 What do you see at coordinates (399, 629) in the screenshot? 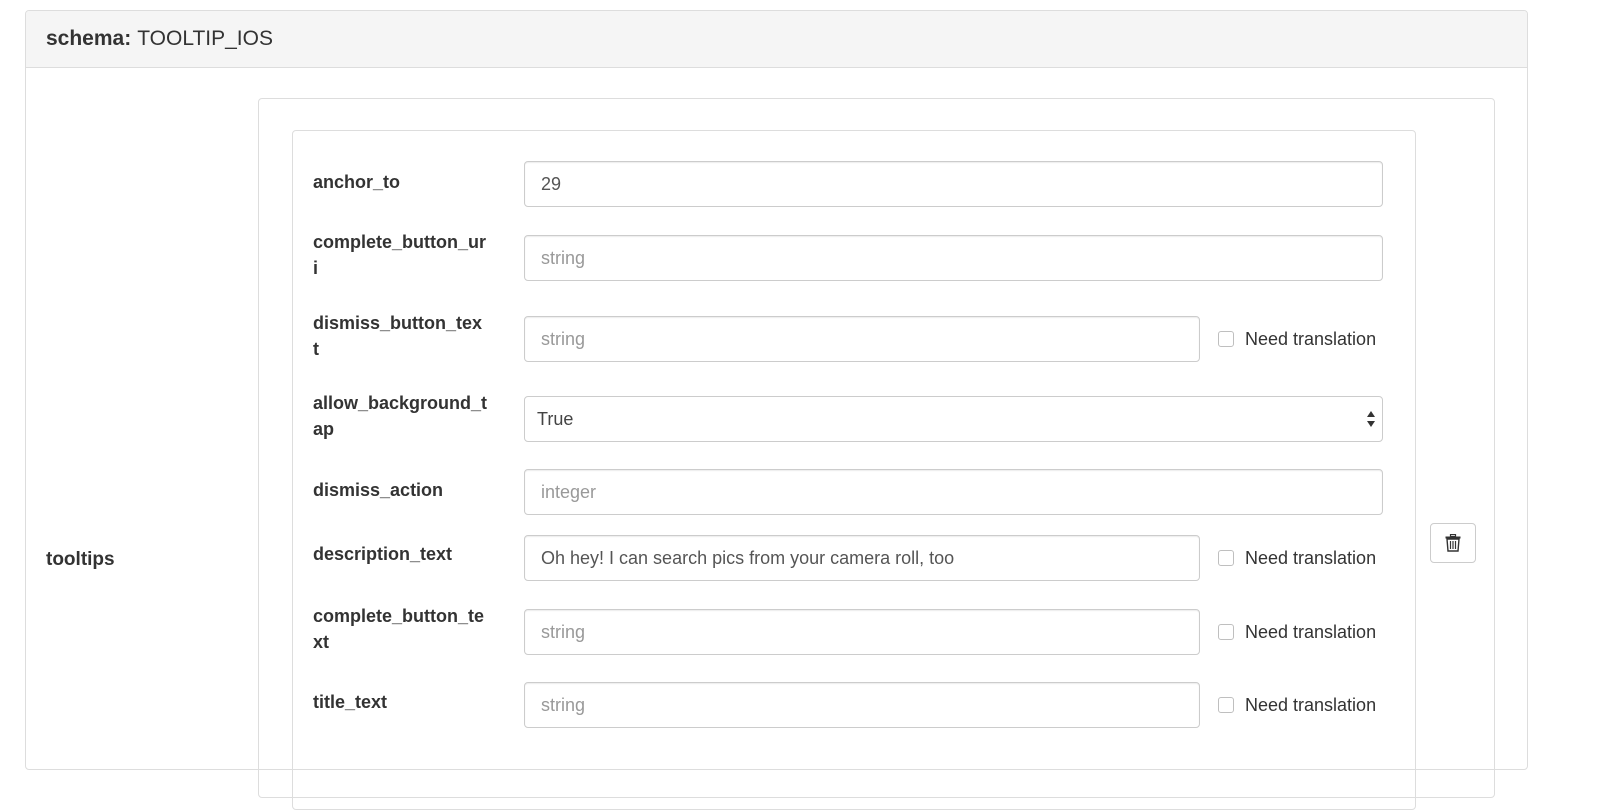
I see `field-label: complete_button_text` at bounding box center [399, 629].